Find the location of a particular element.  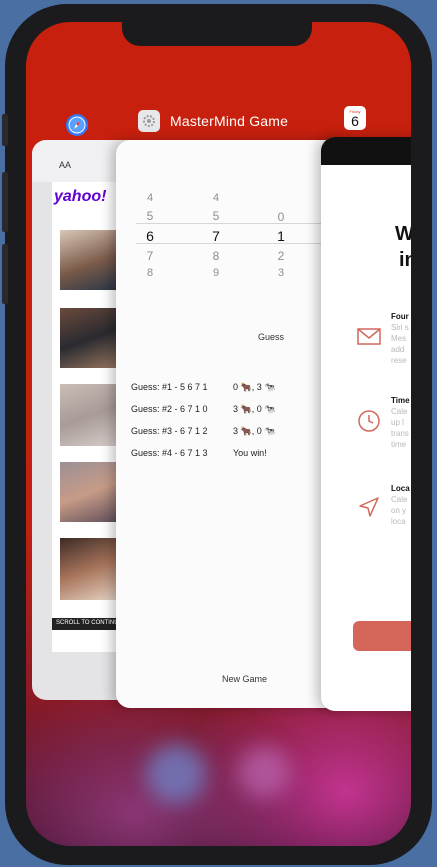

feature-title: Time is located at coordinates (400, 400).